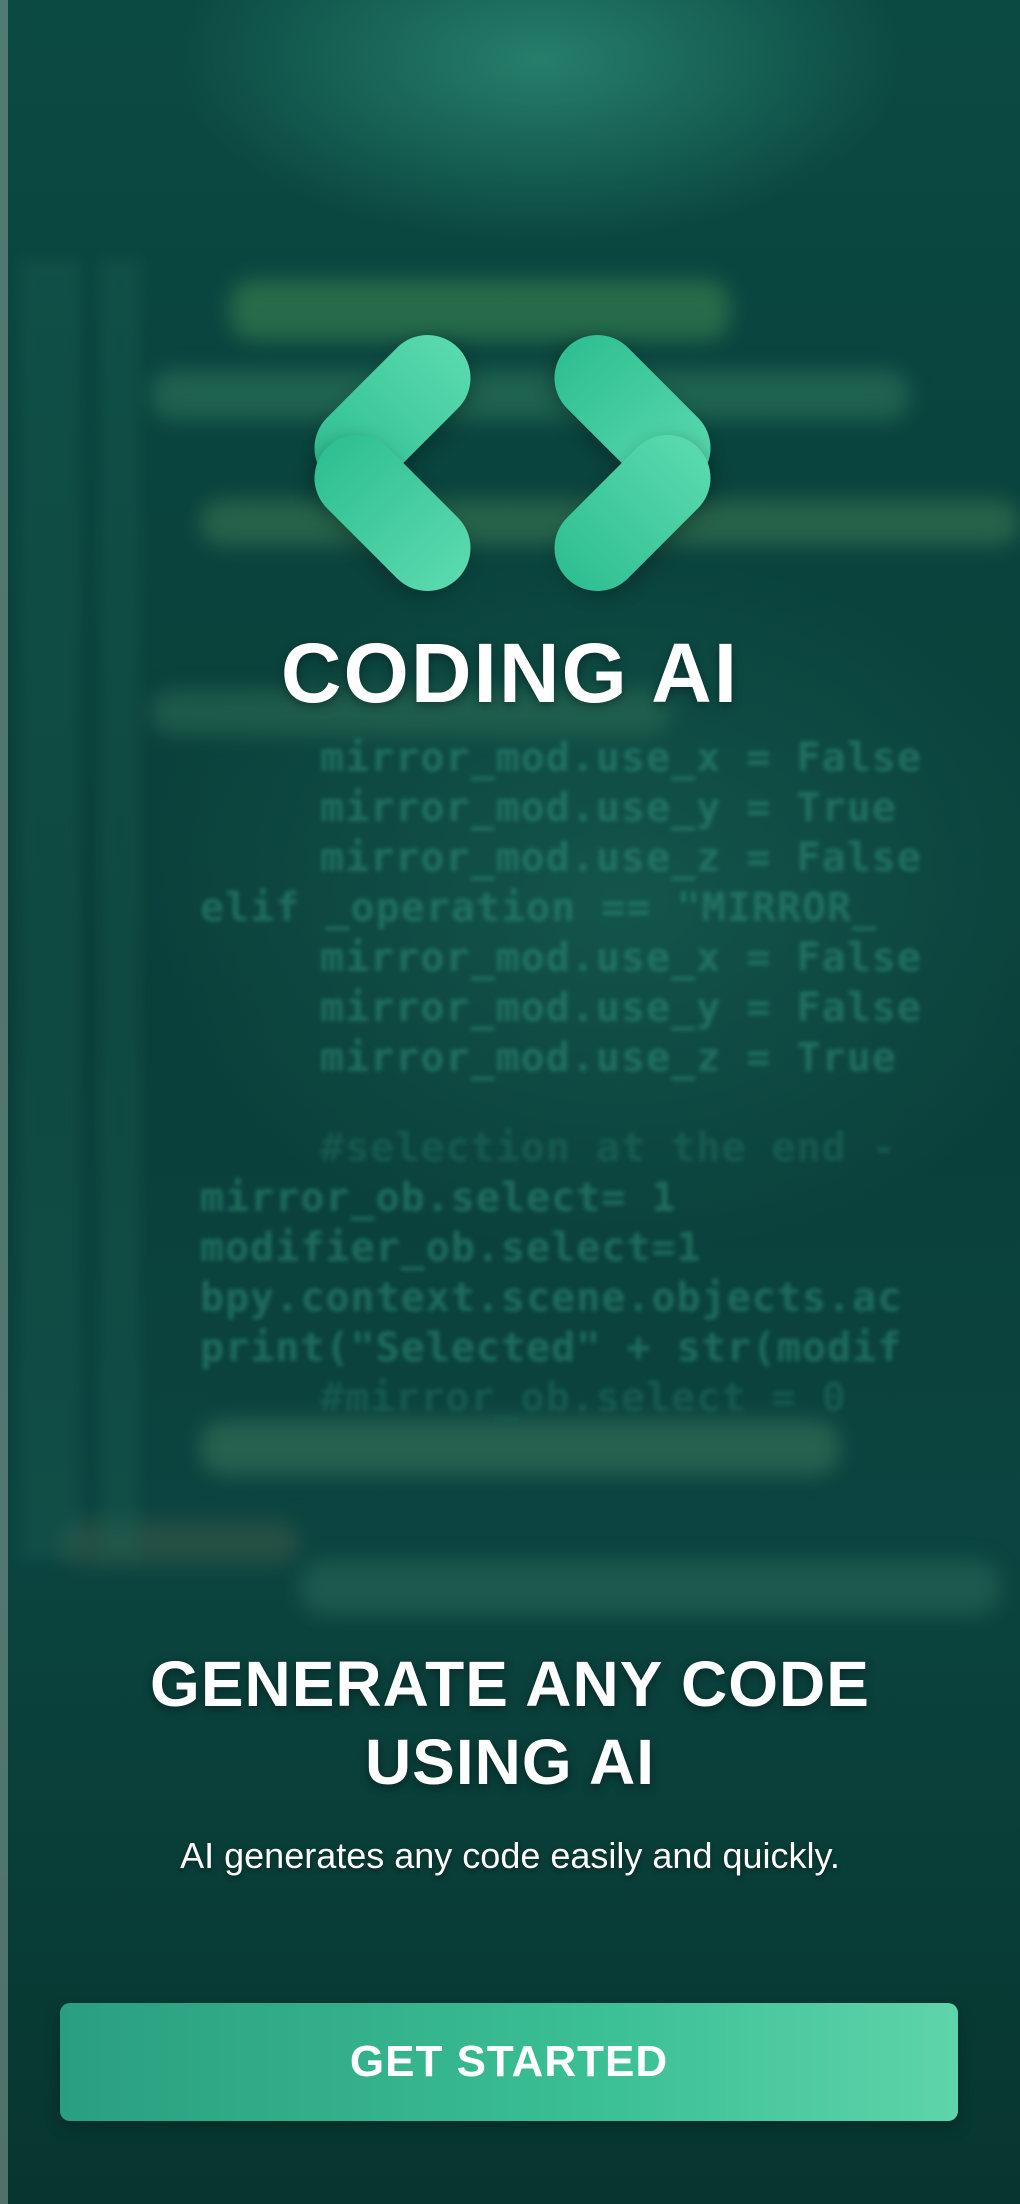 This screenshot has width=1020, height=2204. Describe the element at coordinates (583, 1398) in the screenshot. I see `code-line: #mirror_ob.select = 0` at that location.